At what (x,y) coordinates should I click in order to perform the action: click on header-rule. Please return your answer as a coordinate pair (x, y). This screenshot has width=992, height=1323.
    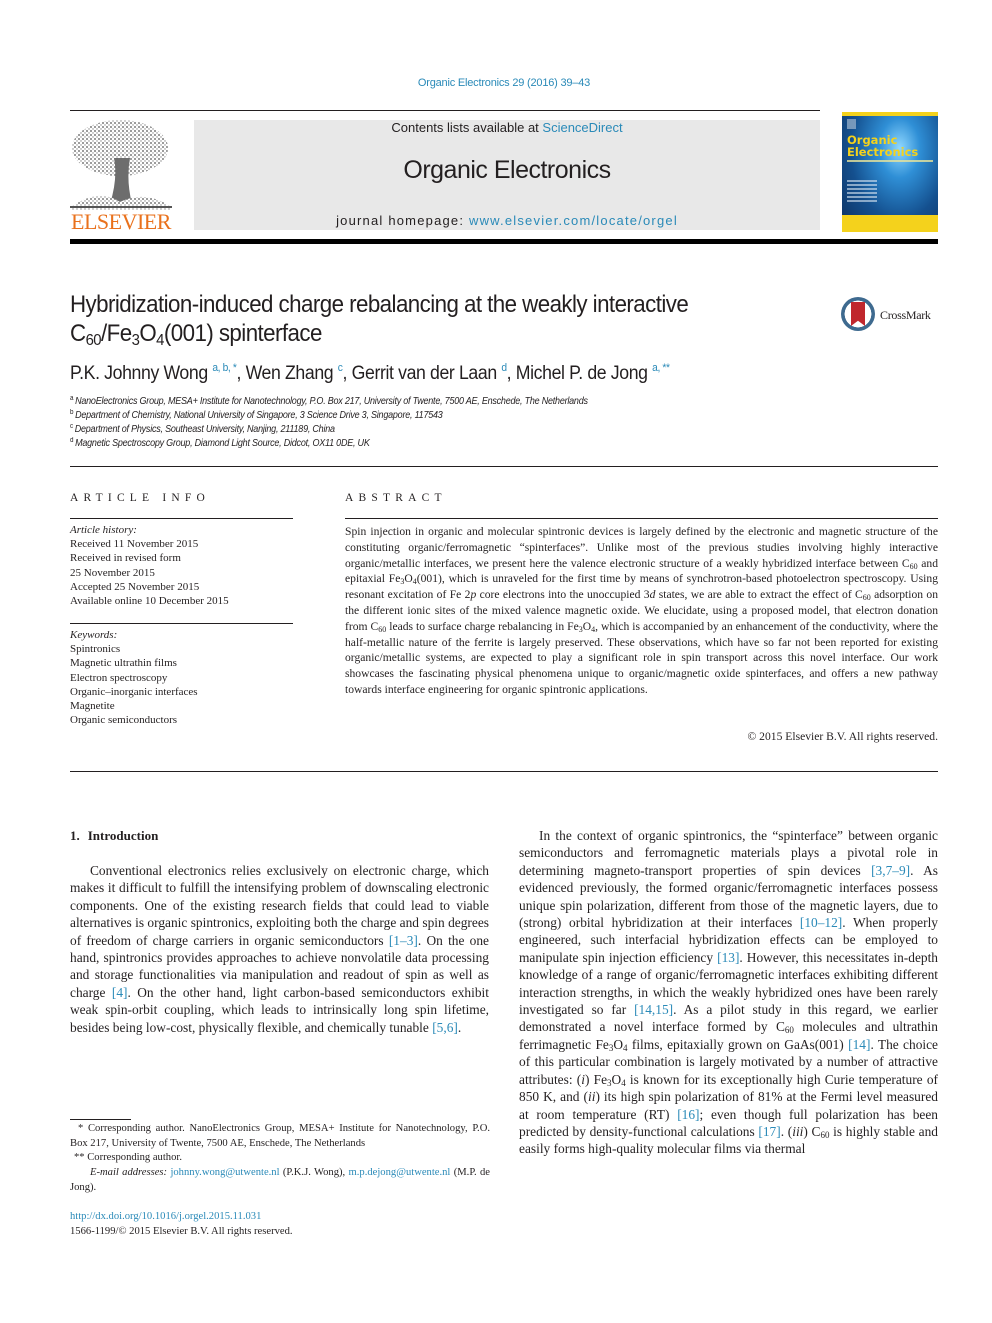
    Looking at the image, I should click on (445, 110).